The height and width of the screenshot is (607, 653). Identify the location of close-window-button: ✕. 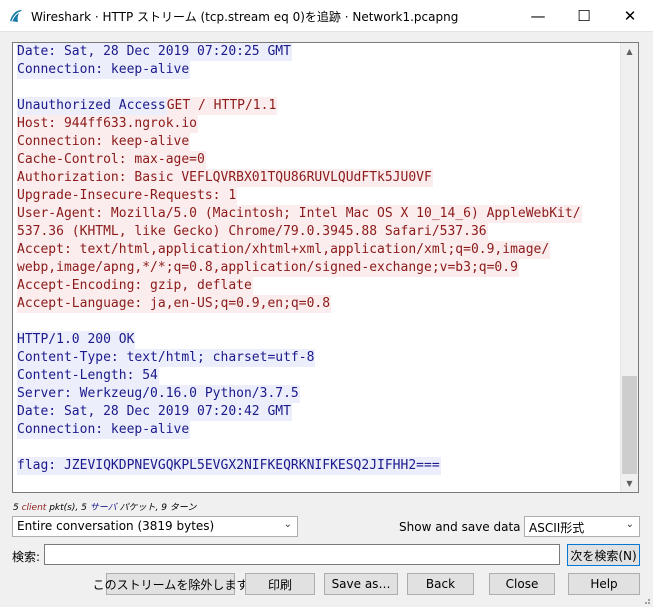
(630, 15).